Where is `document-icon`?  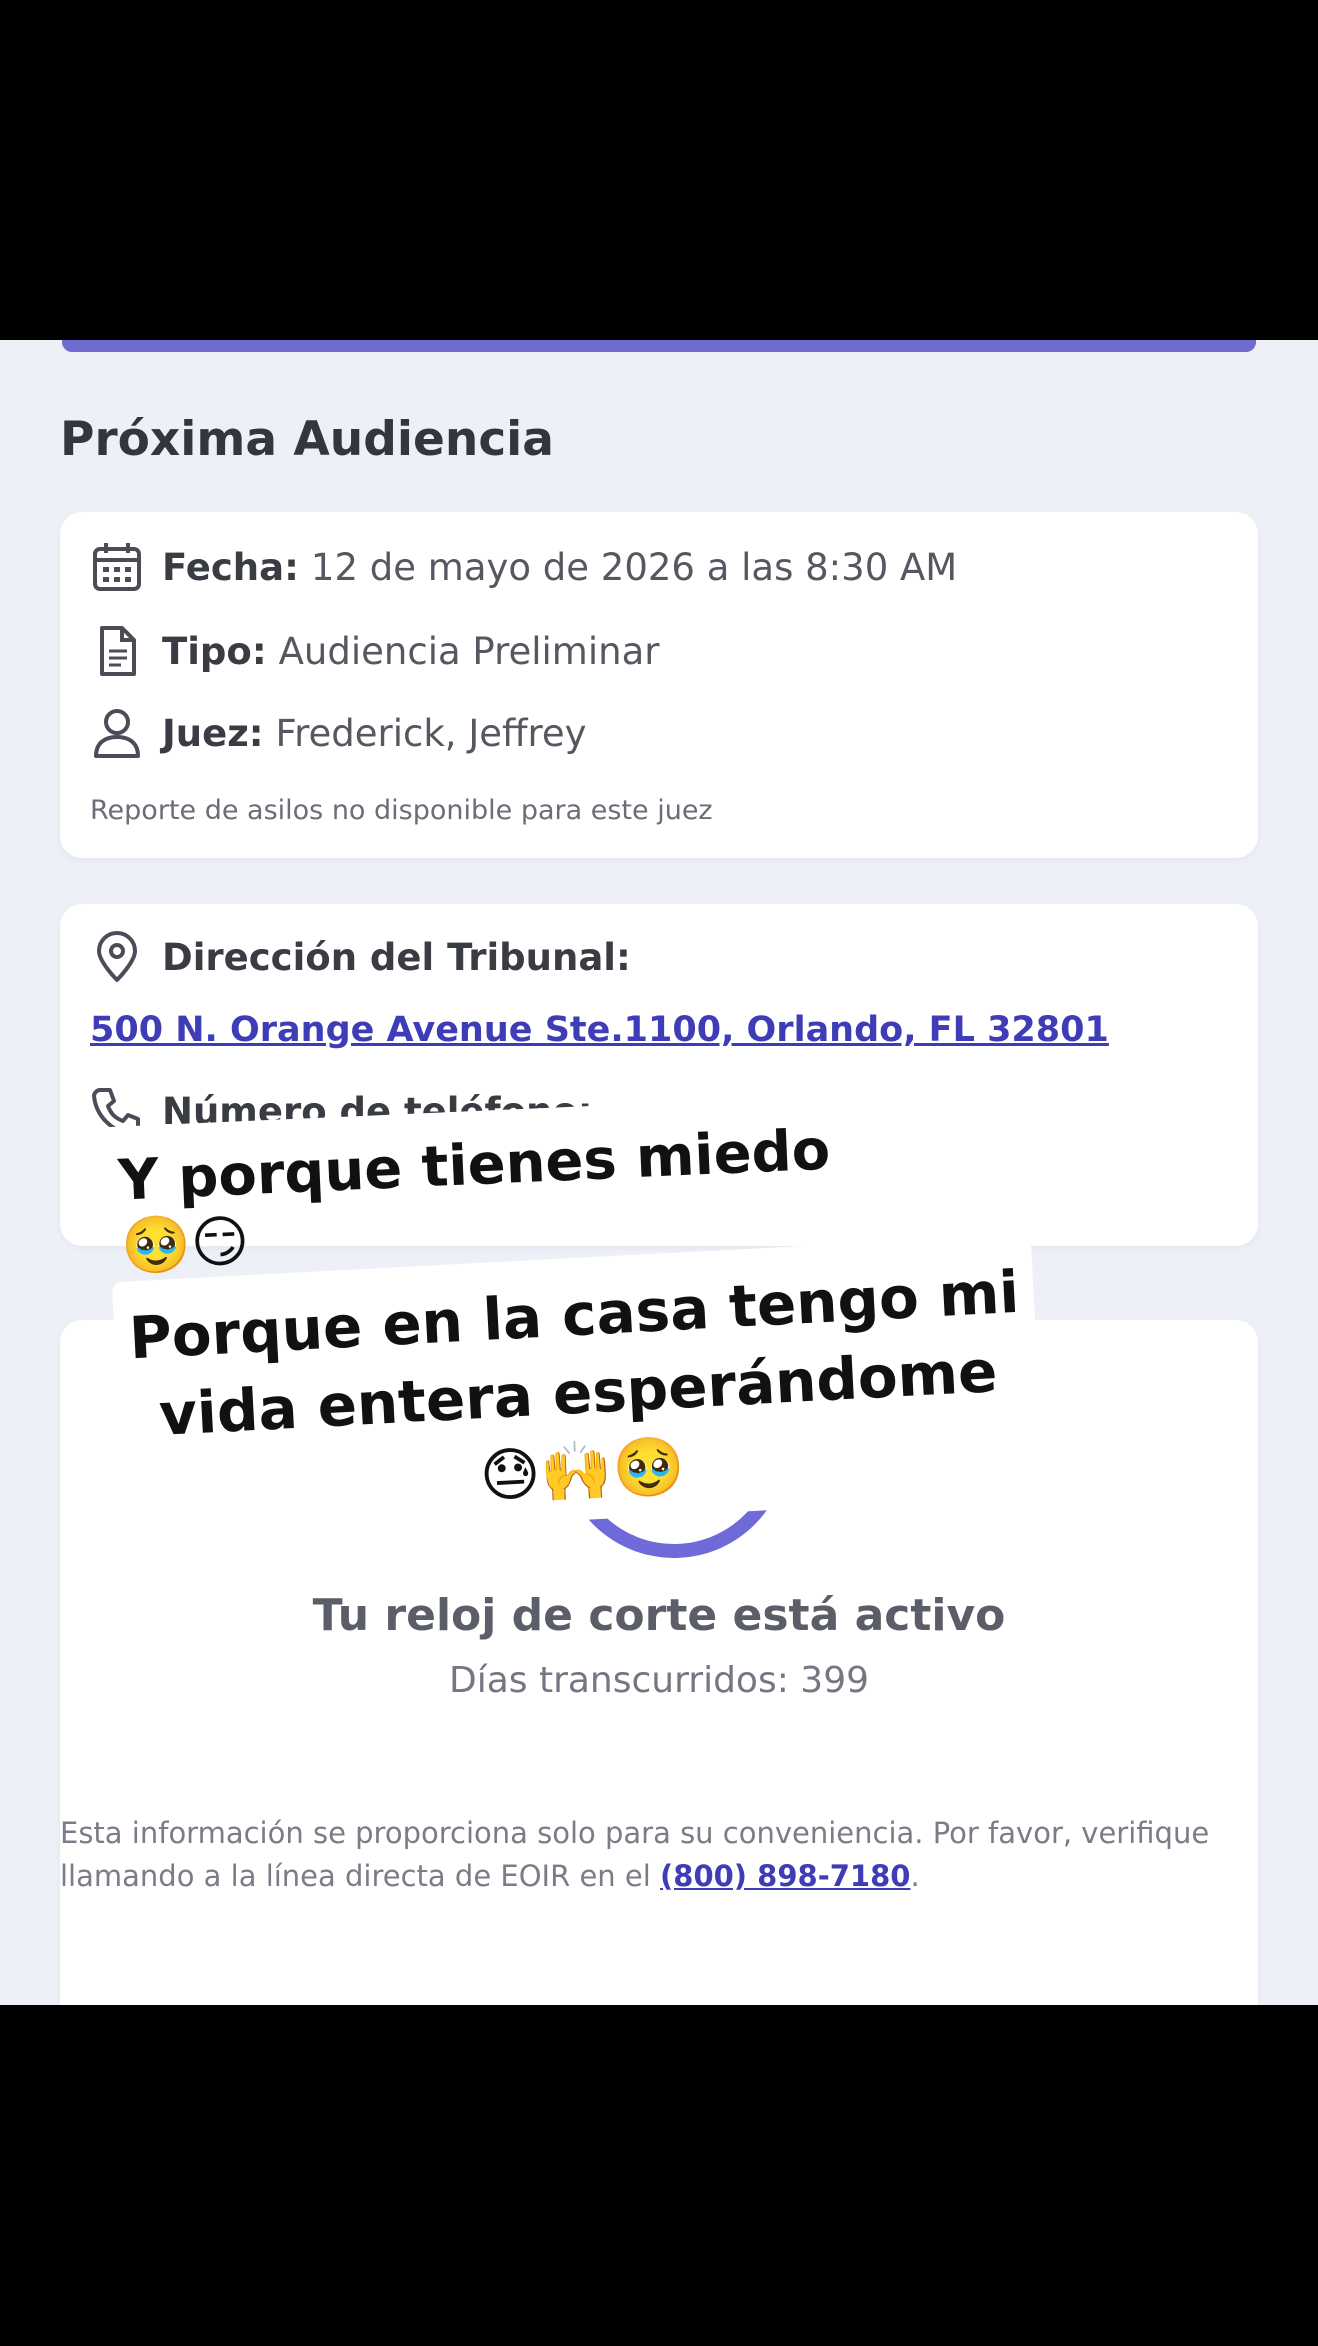 document-icon is located at coordinates (117, 651).